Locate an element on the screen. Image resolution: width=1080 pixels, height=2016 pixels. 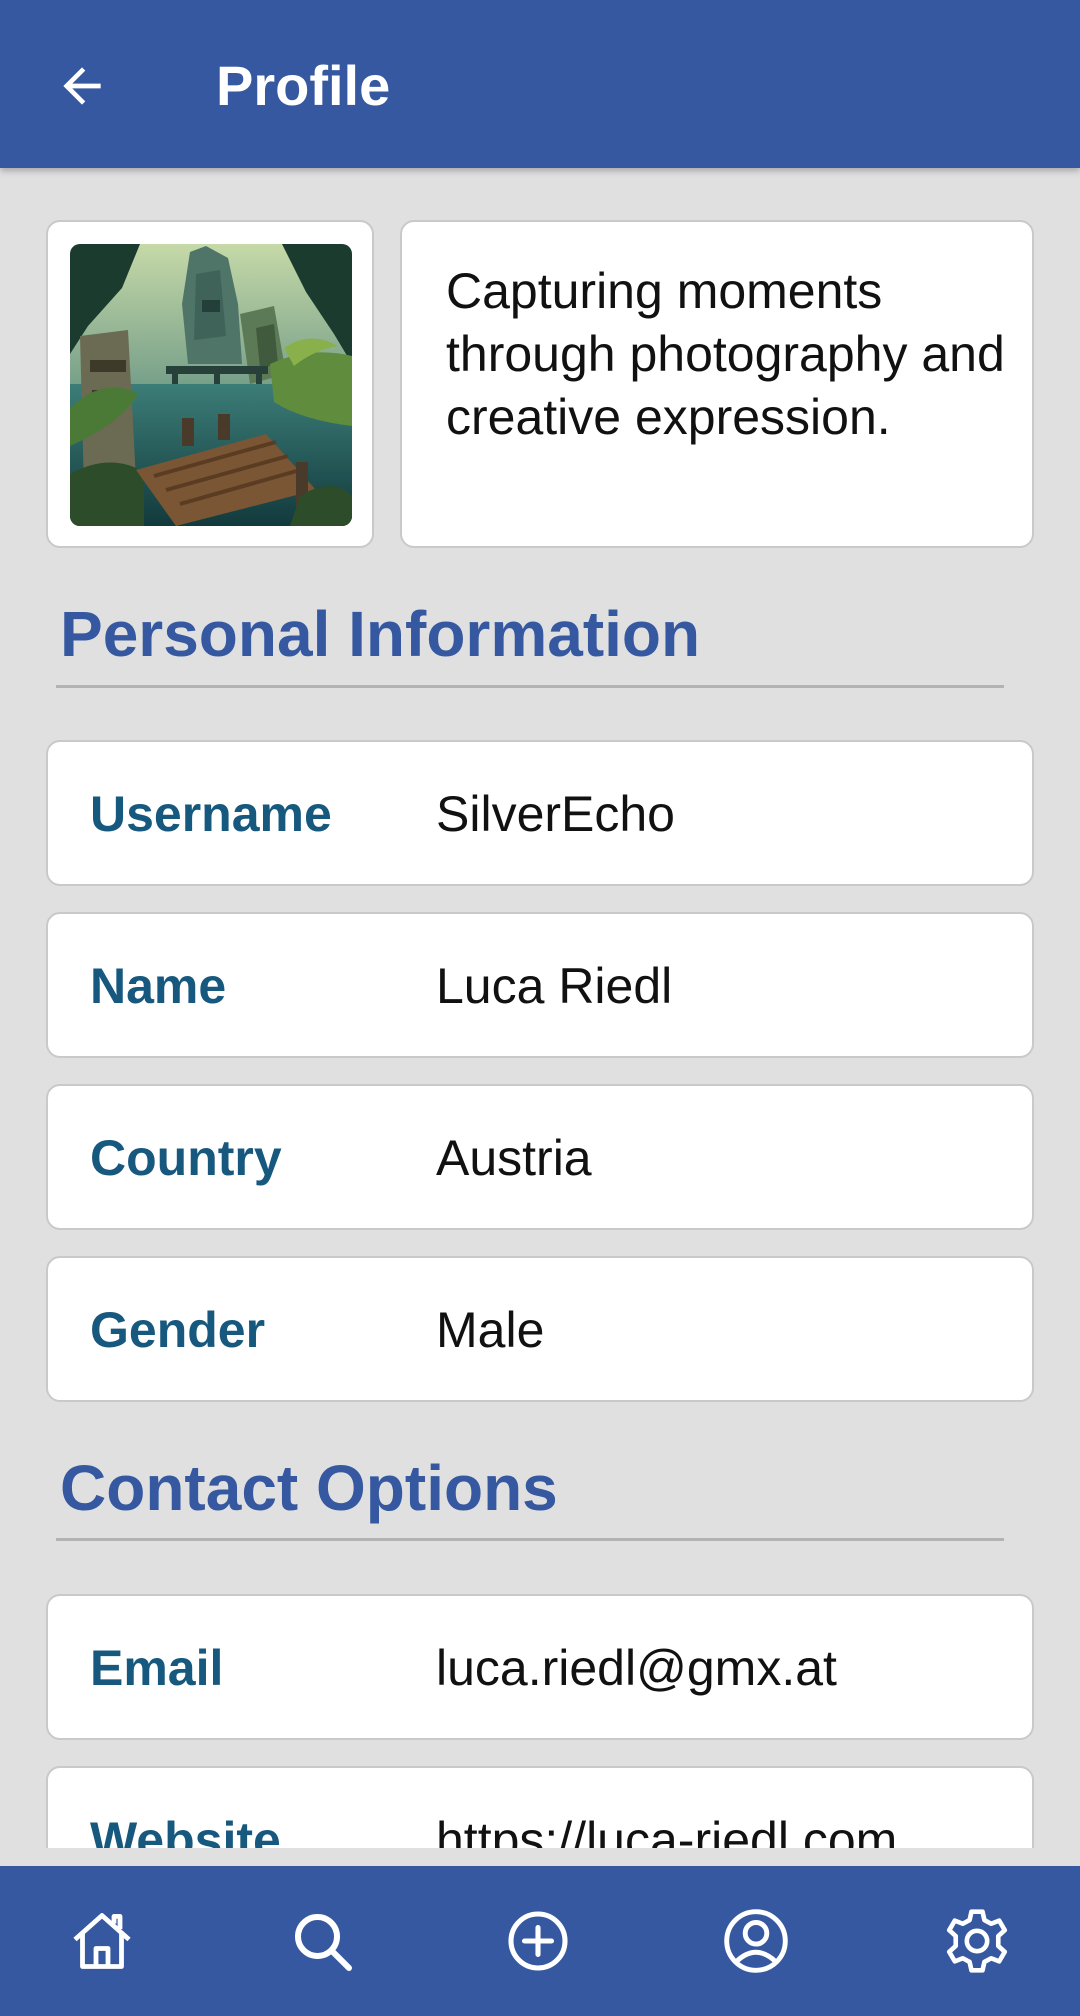
search-icon is located at coordinates (323, 1942).